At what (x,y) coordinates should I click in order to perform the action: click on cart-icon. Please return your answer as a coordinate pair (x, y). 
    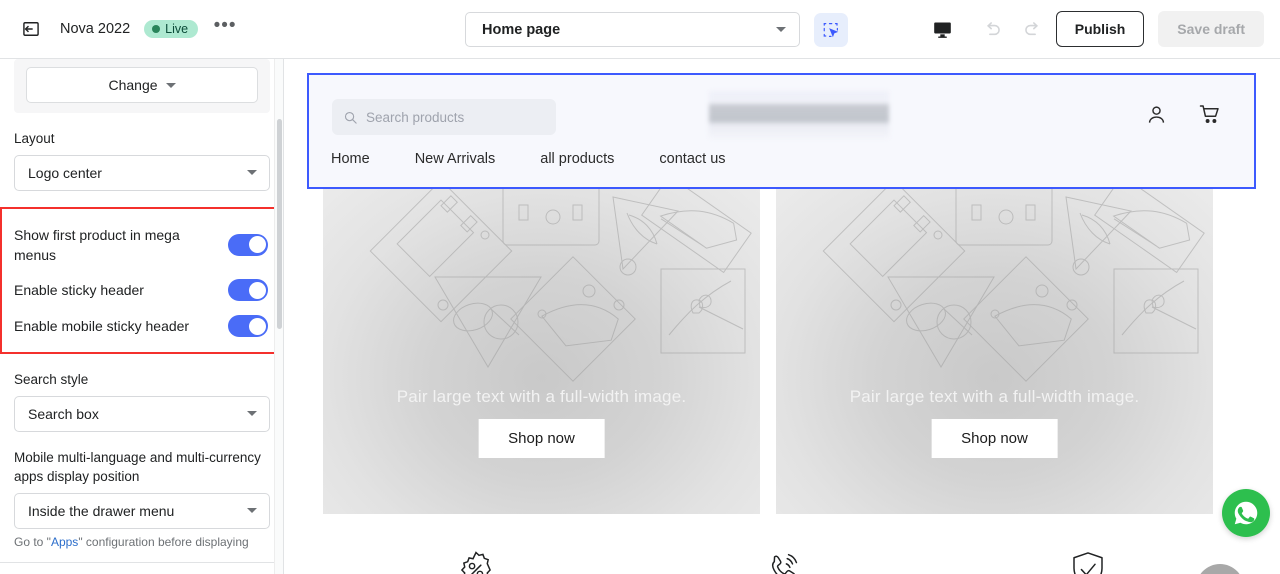
    Looking at the image, I should click on (1210, 114).